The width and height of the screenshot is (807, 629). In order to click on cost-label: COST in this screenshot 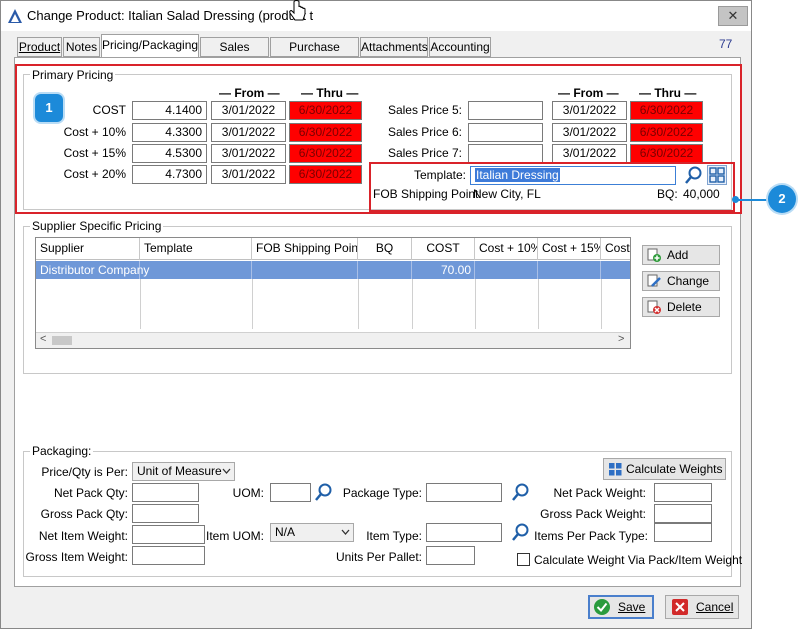, I will do `click(109, 110)`.